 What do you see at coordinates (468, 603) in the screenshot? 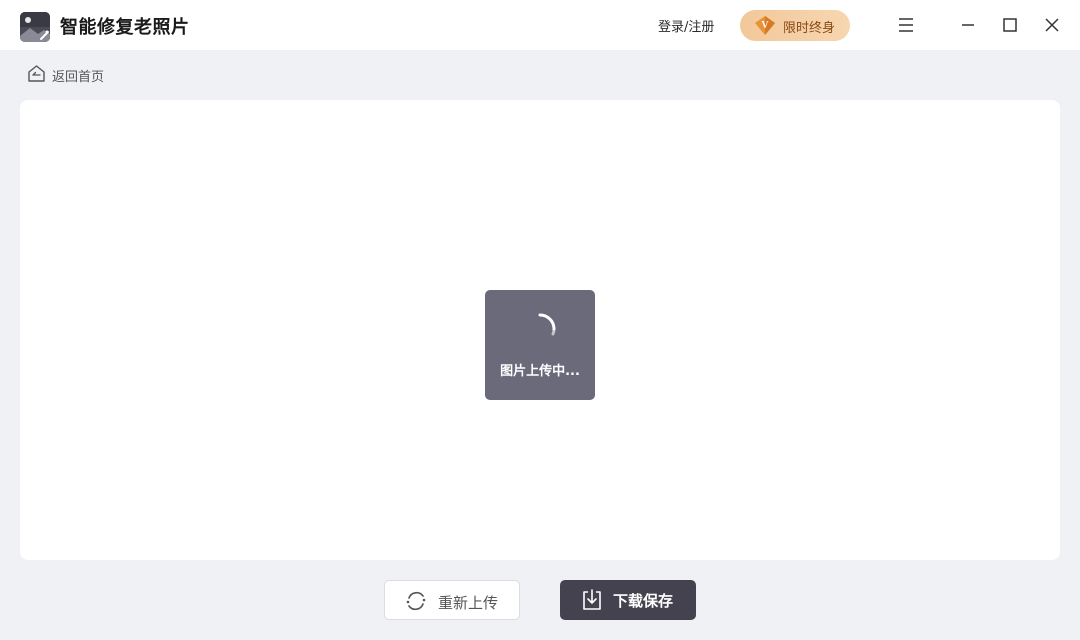
I see `reupload-label: 重新上传` at bounding box center [468, 603].